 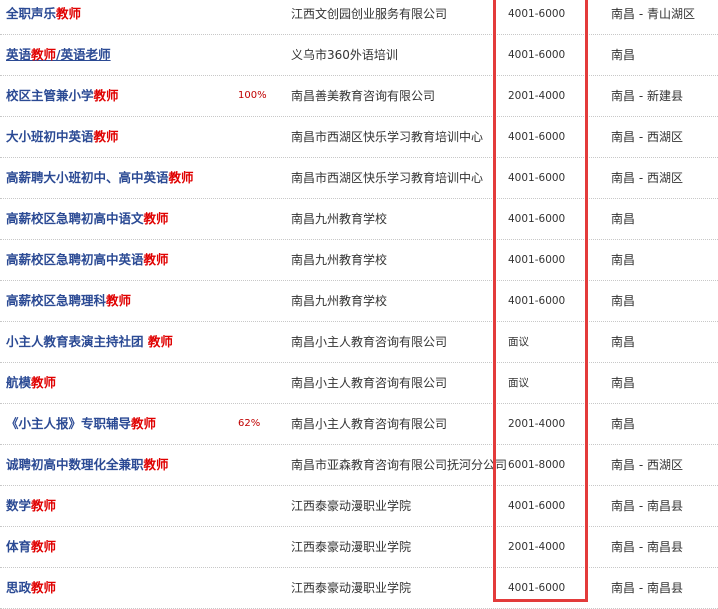 What do you see at coordinates (344, 55) in the screenshot?
I see `company-name: 义乌市360外语培训` at bounding box center [344, 55].